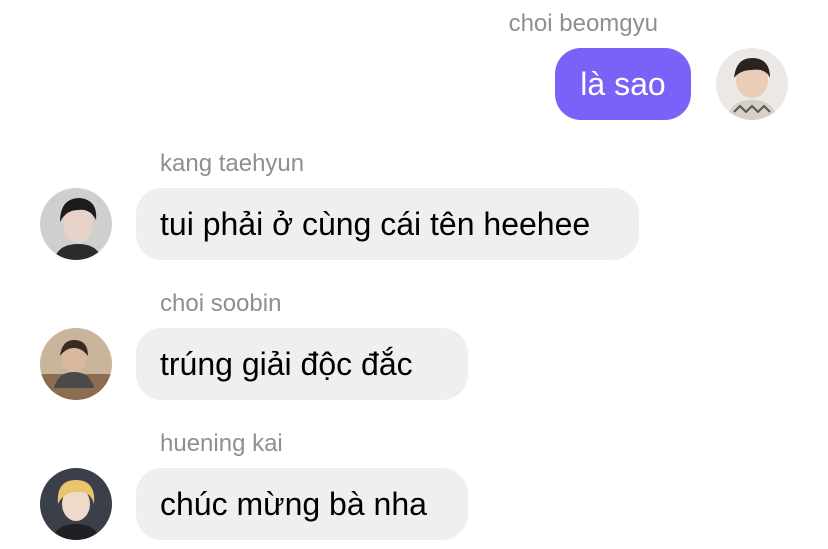  What do you see at coordinates (221, 443) in the screenshot?
I see `sender-name-huening-kai: huening kai` at bounding box center [221, 443].